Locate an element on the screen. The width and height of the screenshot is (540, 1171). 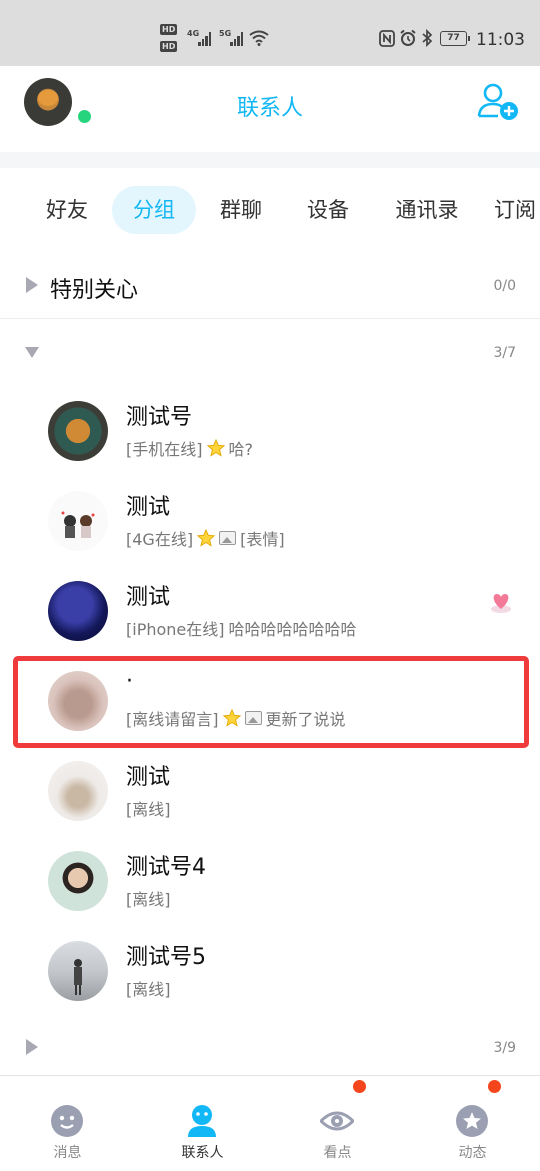
nav-moments: 动态 is located at coordinates (472, 1123).